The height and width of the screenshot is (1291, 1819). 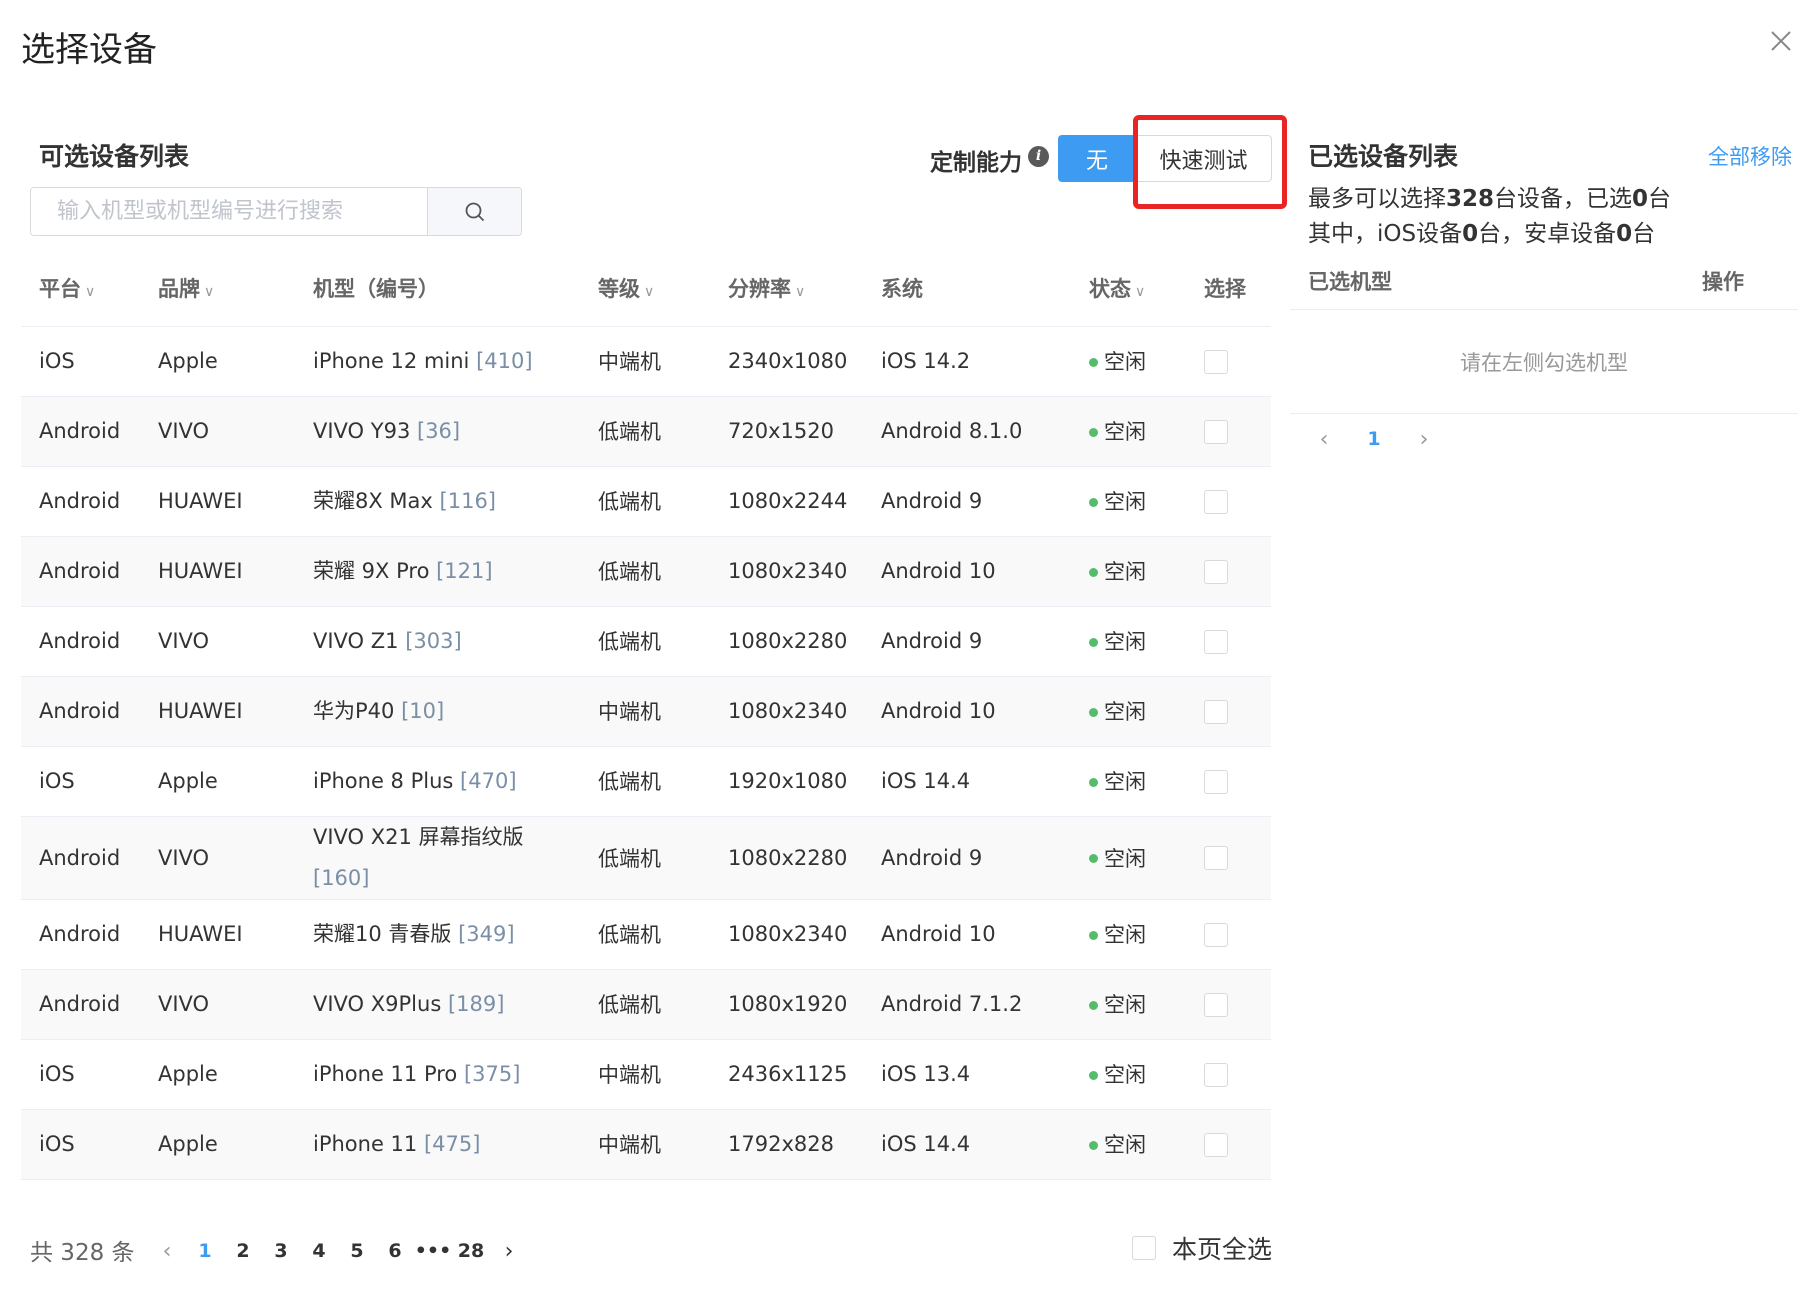 I want to click on option-quick-test-button: 快速测试, so click(x=1204, y=158).